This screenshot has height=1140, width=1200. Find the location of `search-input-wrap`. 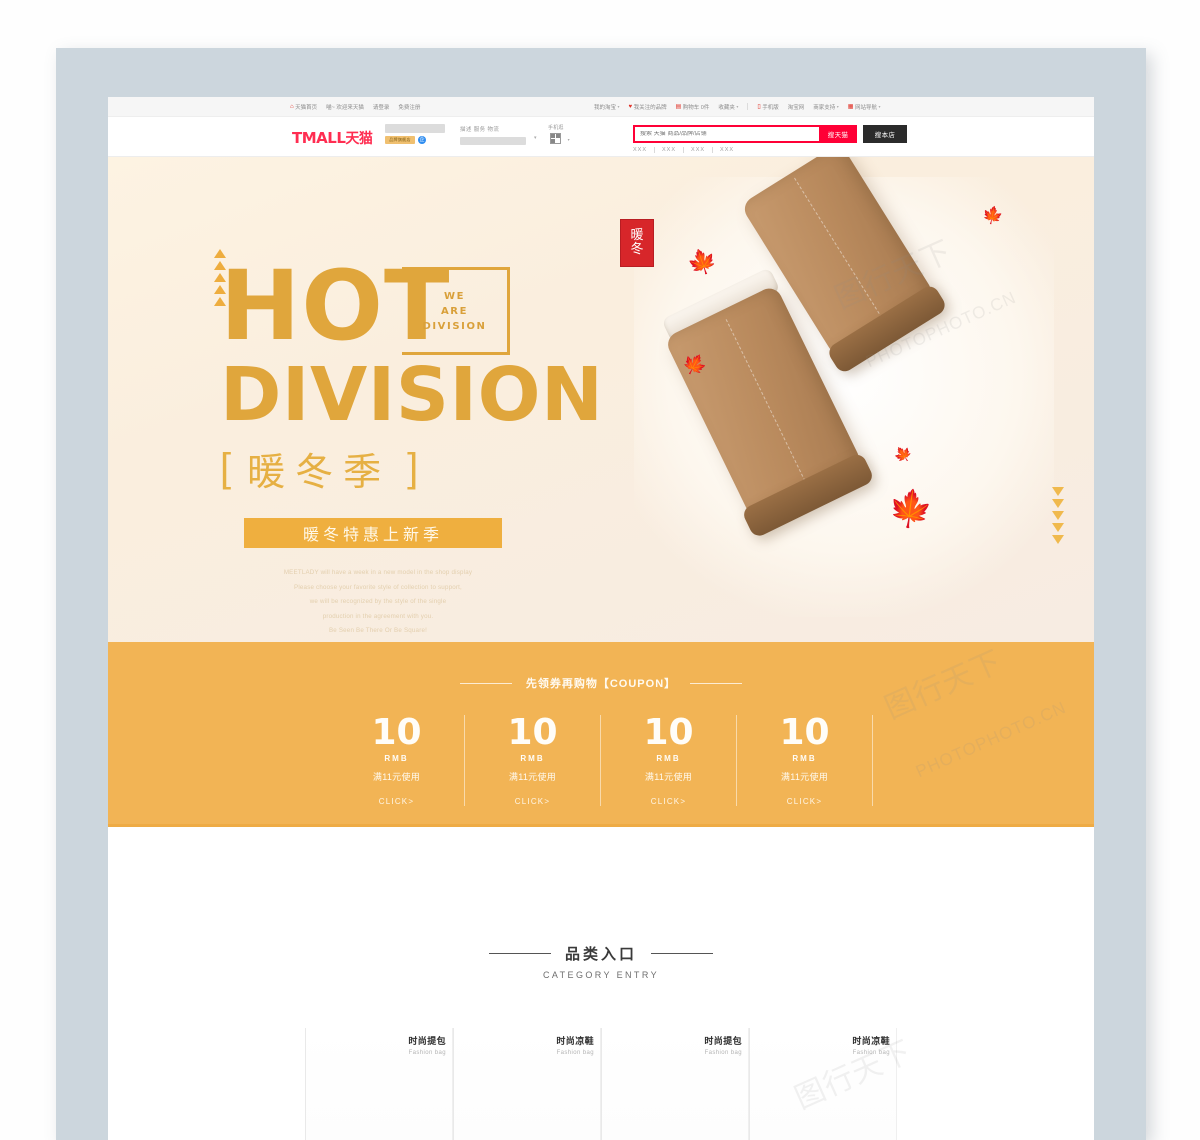

search-input-wrap is located at coordinates (726, 134).